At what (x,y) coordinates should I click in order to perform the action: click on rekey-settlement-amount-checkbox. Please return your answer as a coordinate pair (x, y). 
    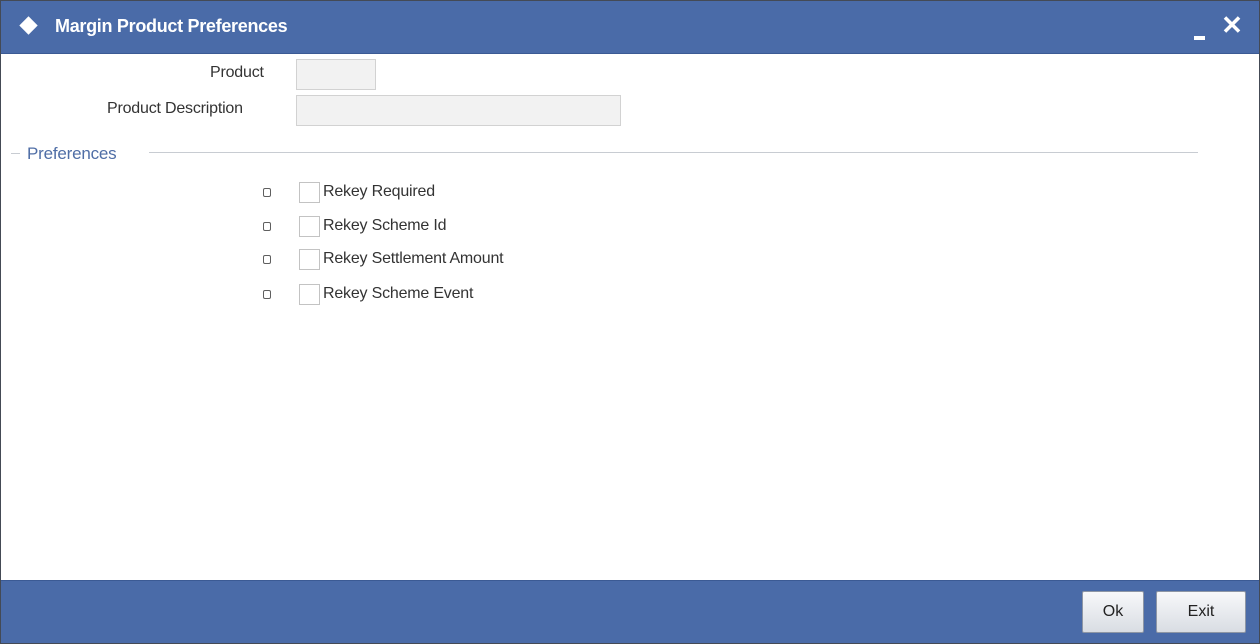
    Looking at the image, I should click on (309, 259).